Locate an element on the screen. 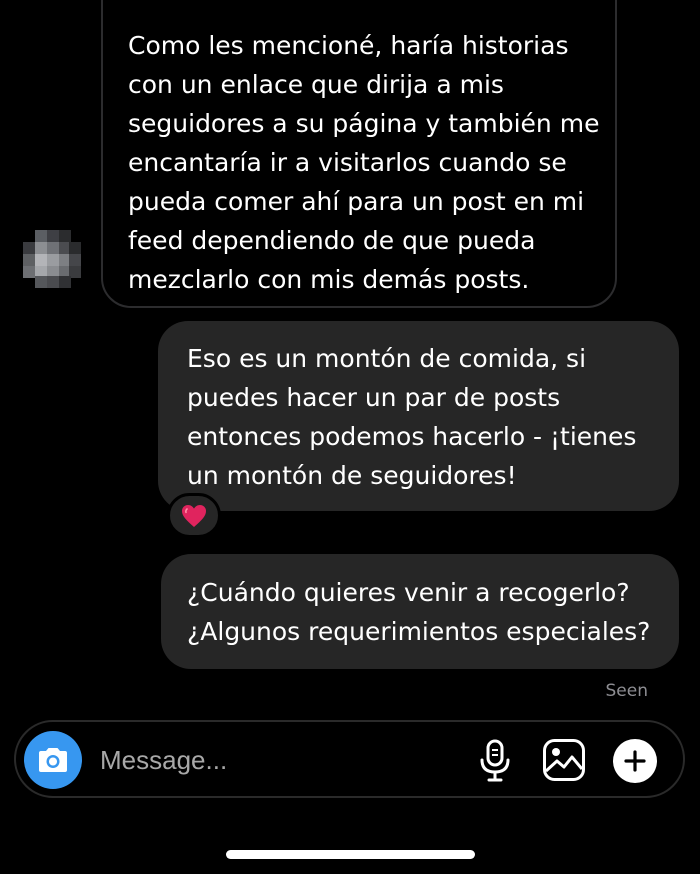 This screenshot has width=700, height=874. home-indicator is located at coordinates (350, 854).